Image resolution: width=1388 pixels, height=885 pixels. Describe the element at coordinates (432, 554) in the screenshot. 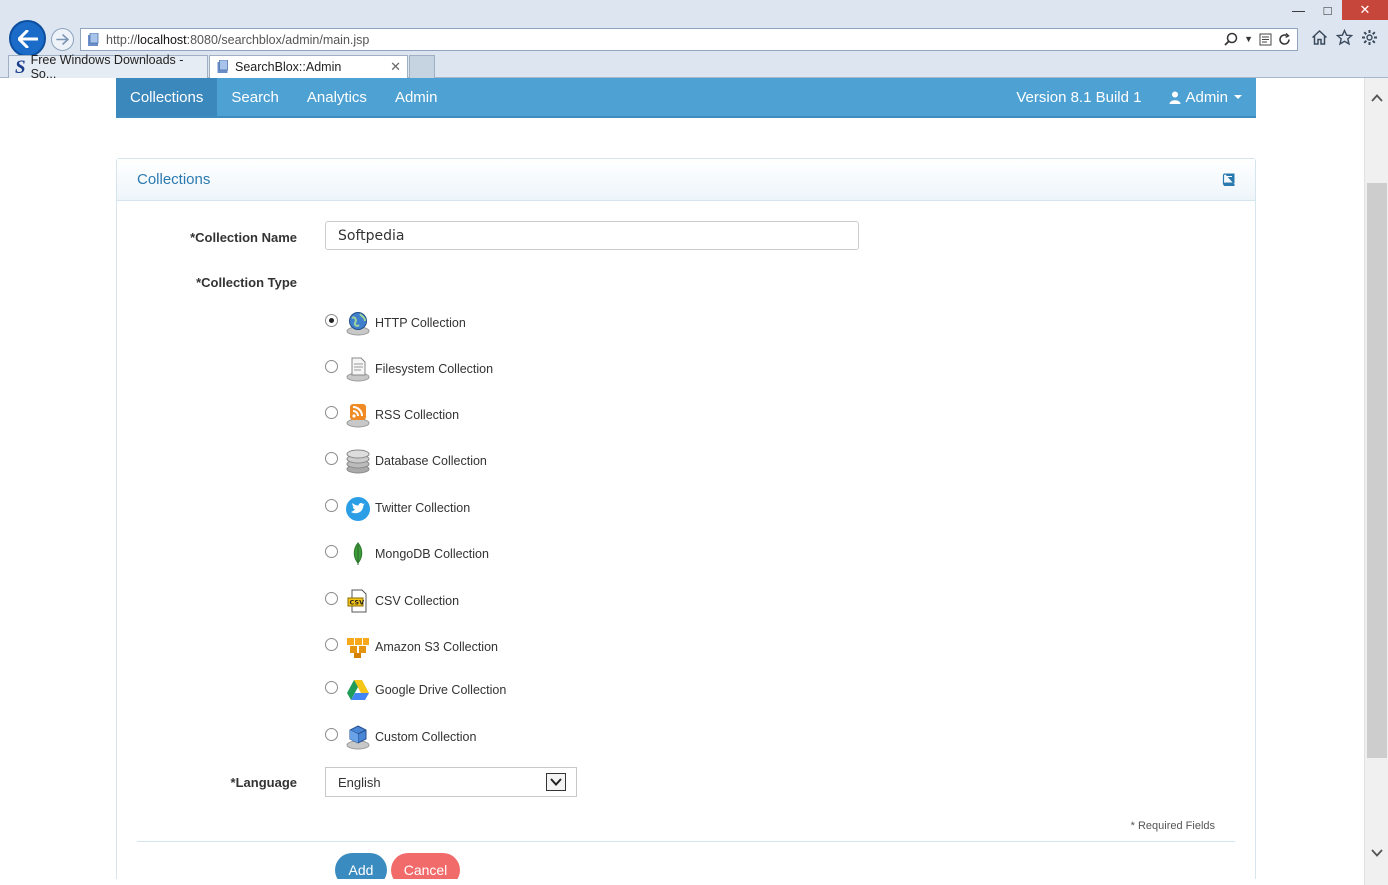

I see `collection-type-label-text: MongoDB Collection` at that location.